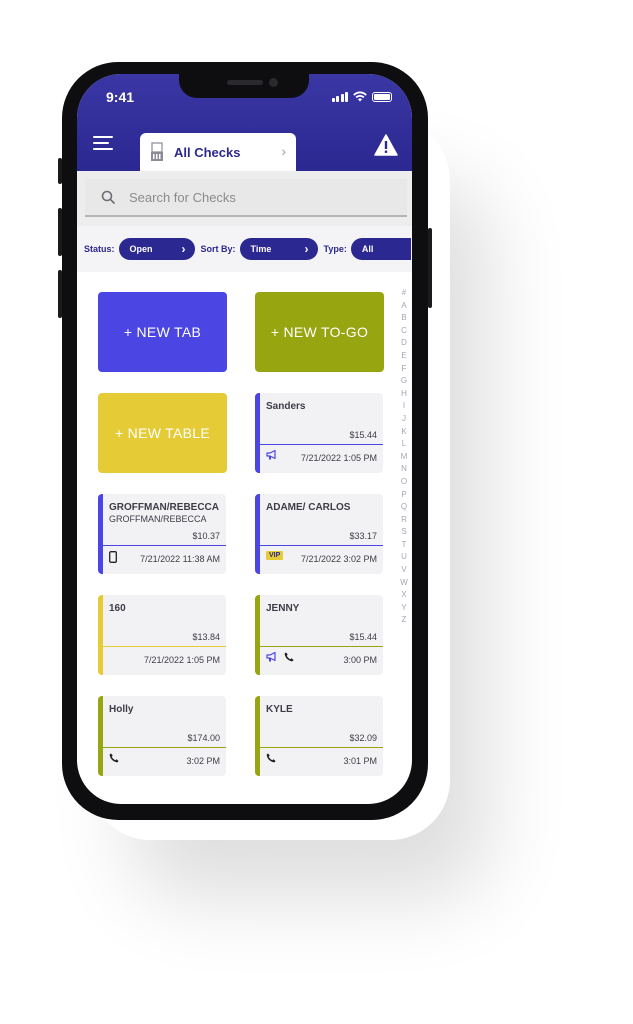 Image resolution: width=633 pixels, height=1024 pixels. What do you see at coordinates (404, 381) in the screenshot?
I see `alphabet-letter: G` at bounding box center [404, 381].